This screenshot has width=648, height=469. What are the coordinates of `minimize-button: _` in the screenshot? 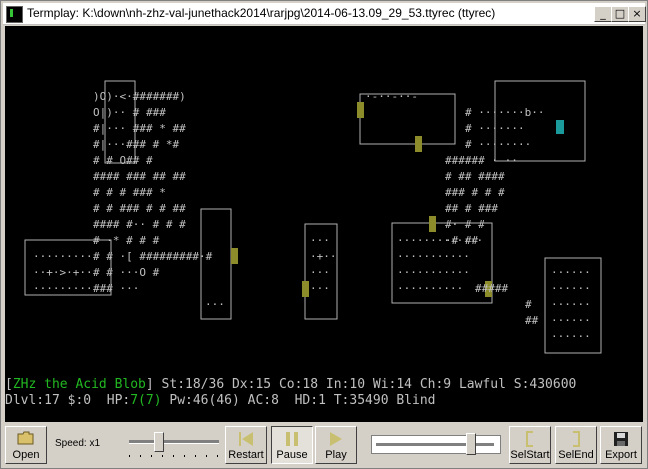 It's located at (603, 14).